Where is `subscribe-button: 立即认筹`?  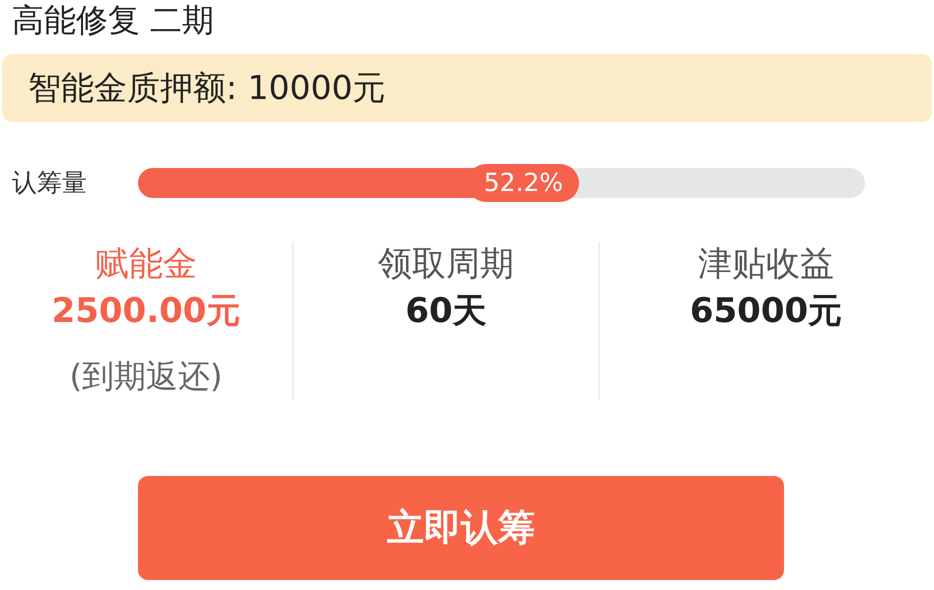 subscribe-button: 立即认筹 is located at coordinates (461, 528).